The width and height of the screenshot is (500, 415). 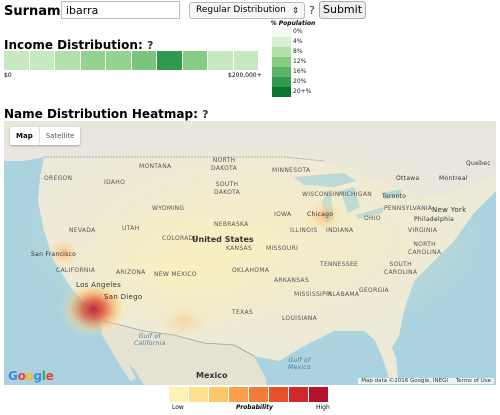 I want to click on map-label: PENNSYLVANIA, so click(x=408, y=208).